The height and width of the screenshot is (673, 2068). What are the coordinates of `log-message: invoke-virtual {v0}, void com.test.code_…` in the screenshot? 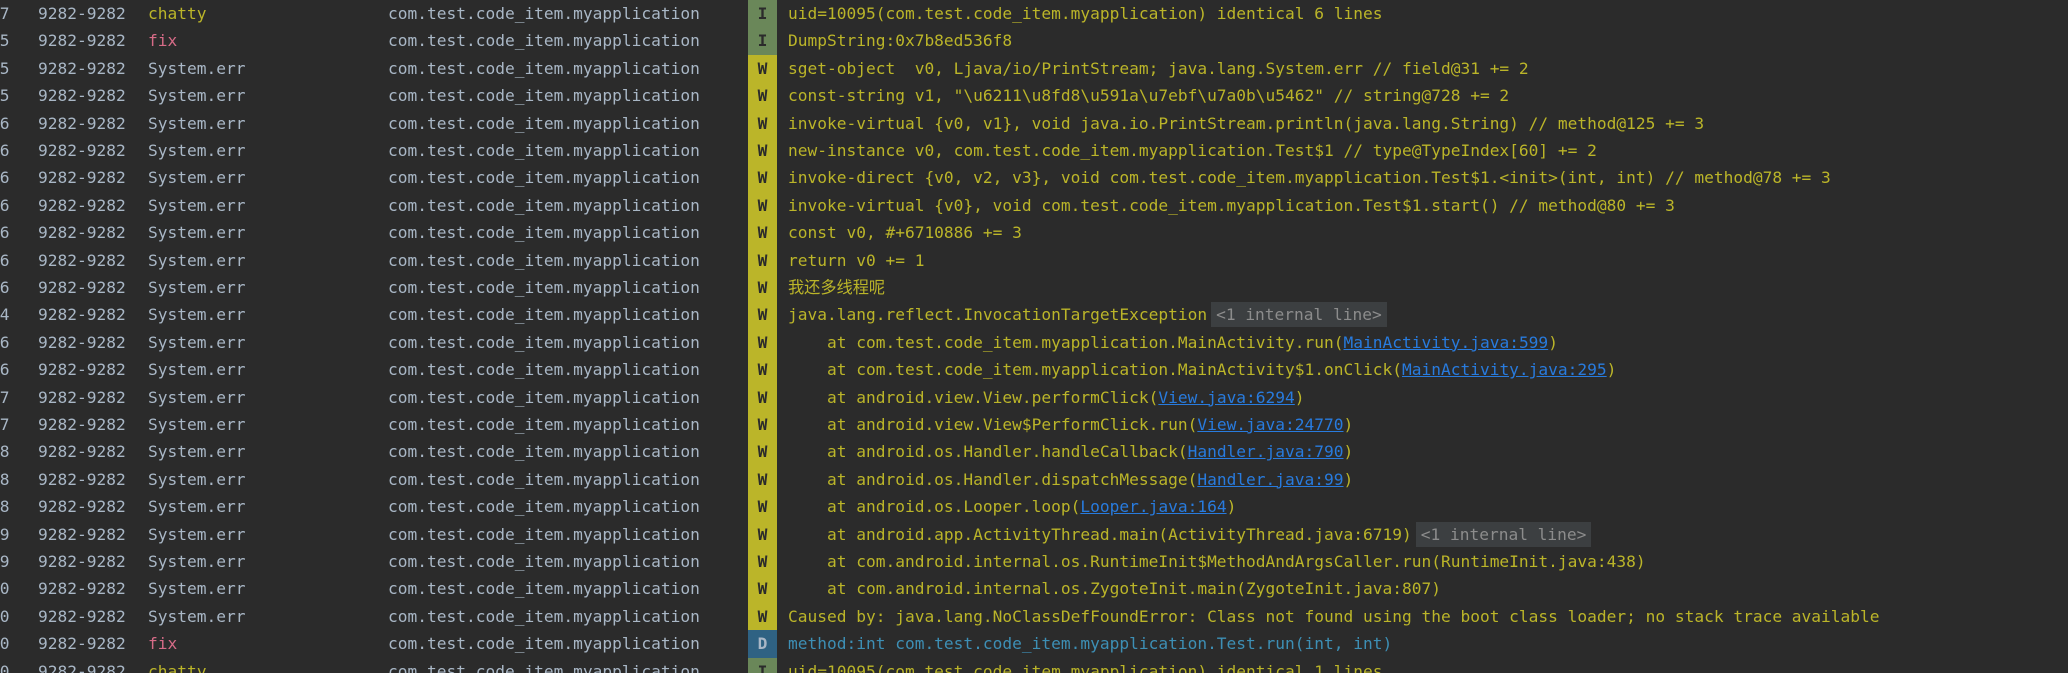 It's located at (1231, 205).